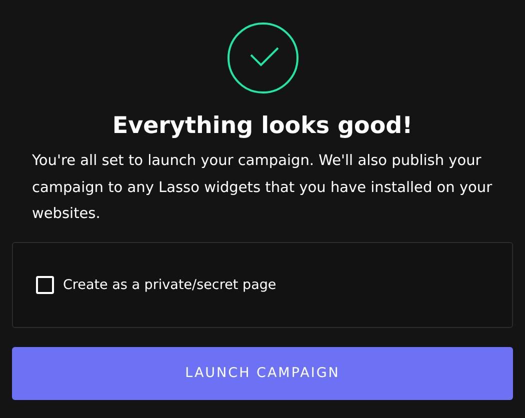  I want to click on check-circle-icon, so click(262, 58).